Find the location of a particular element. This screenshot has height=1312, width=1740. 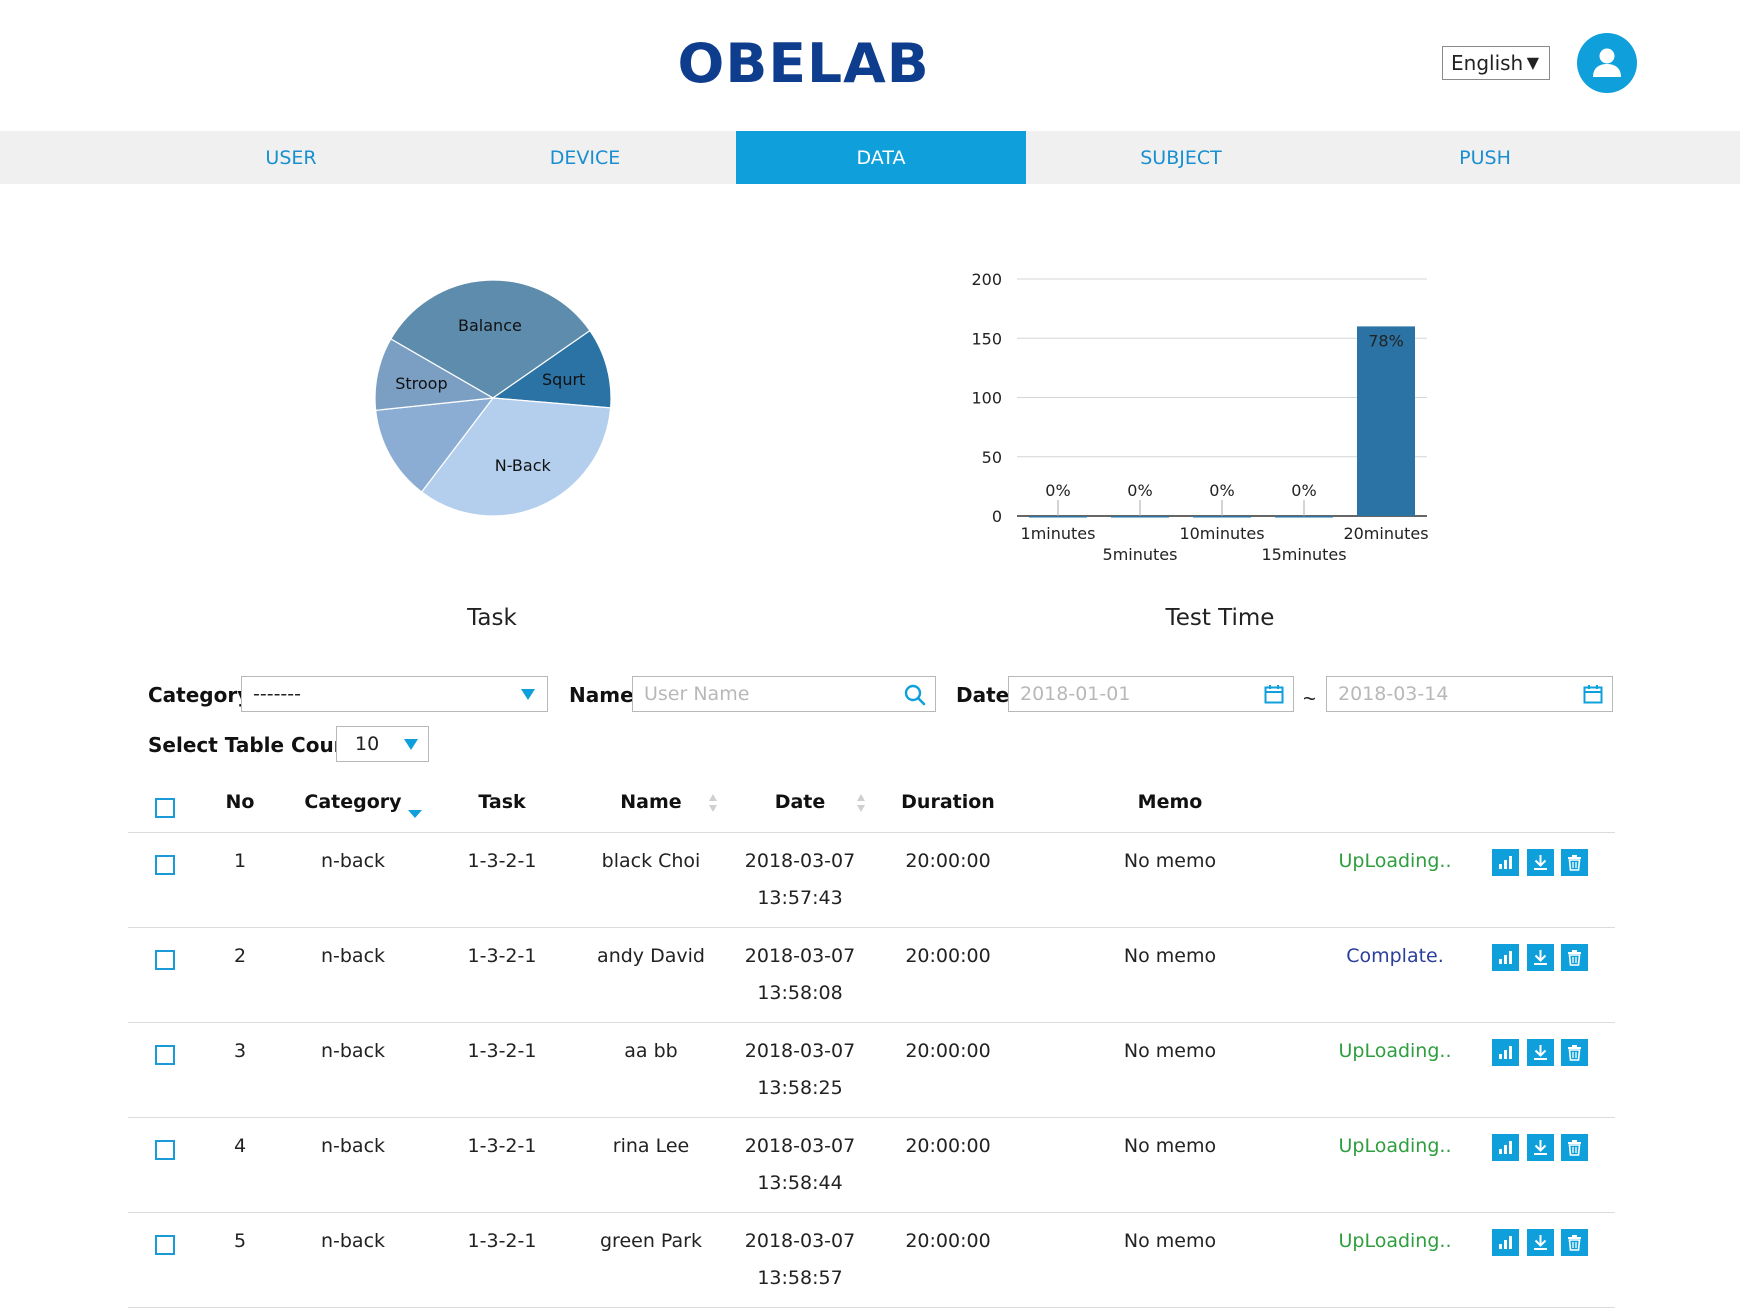

search-icon is located at coordinates (915, 697).